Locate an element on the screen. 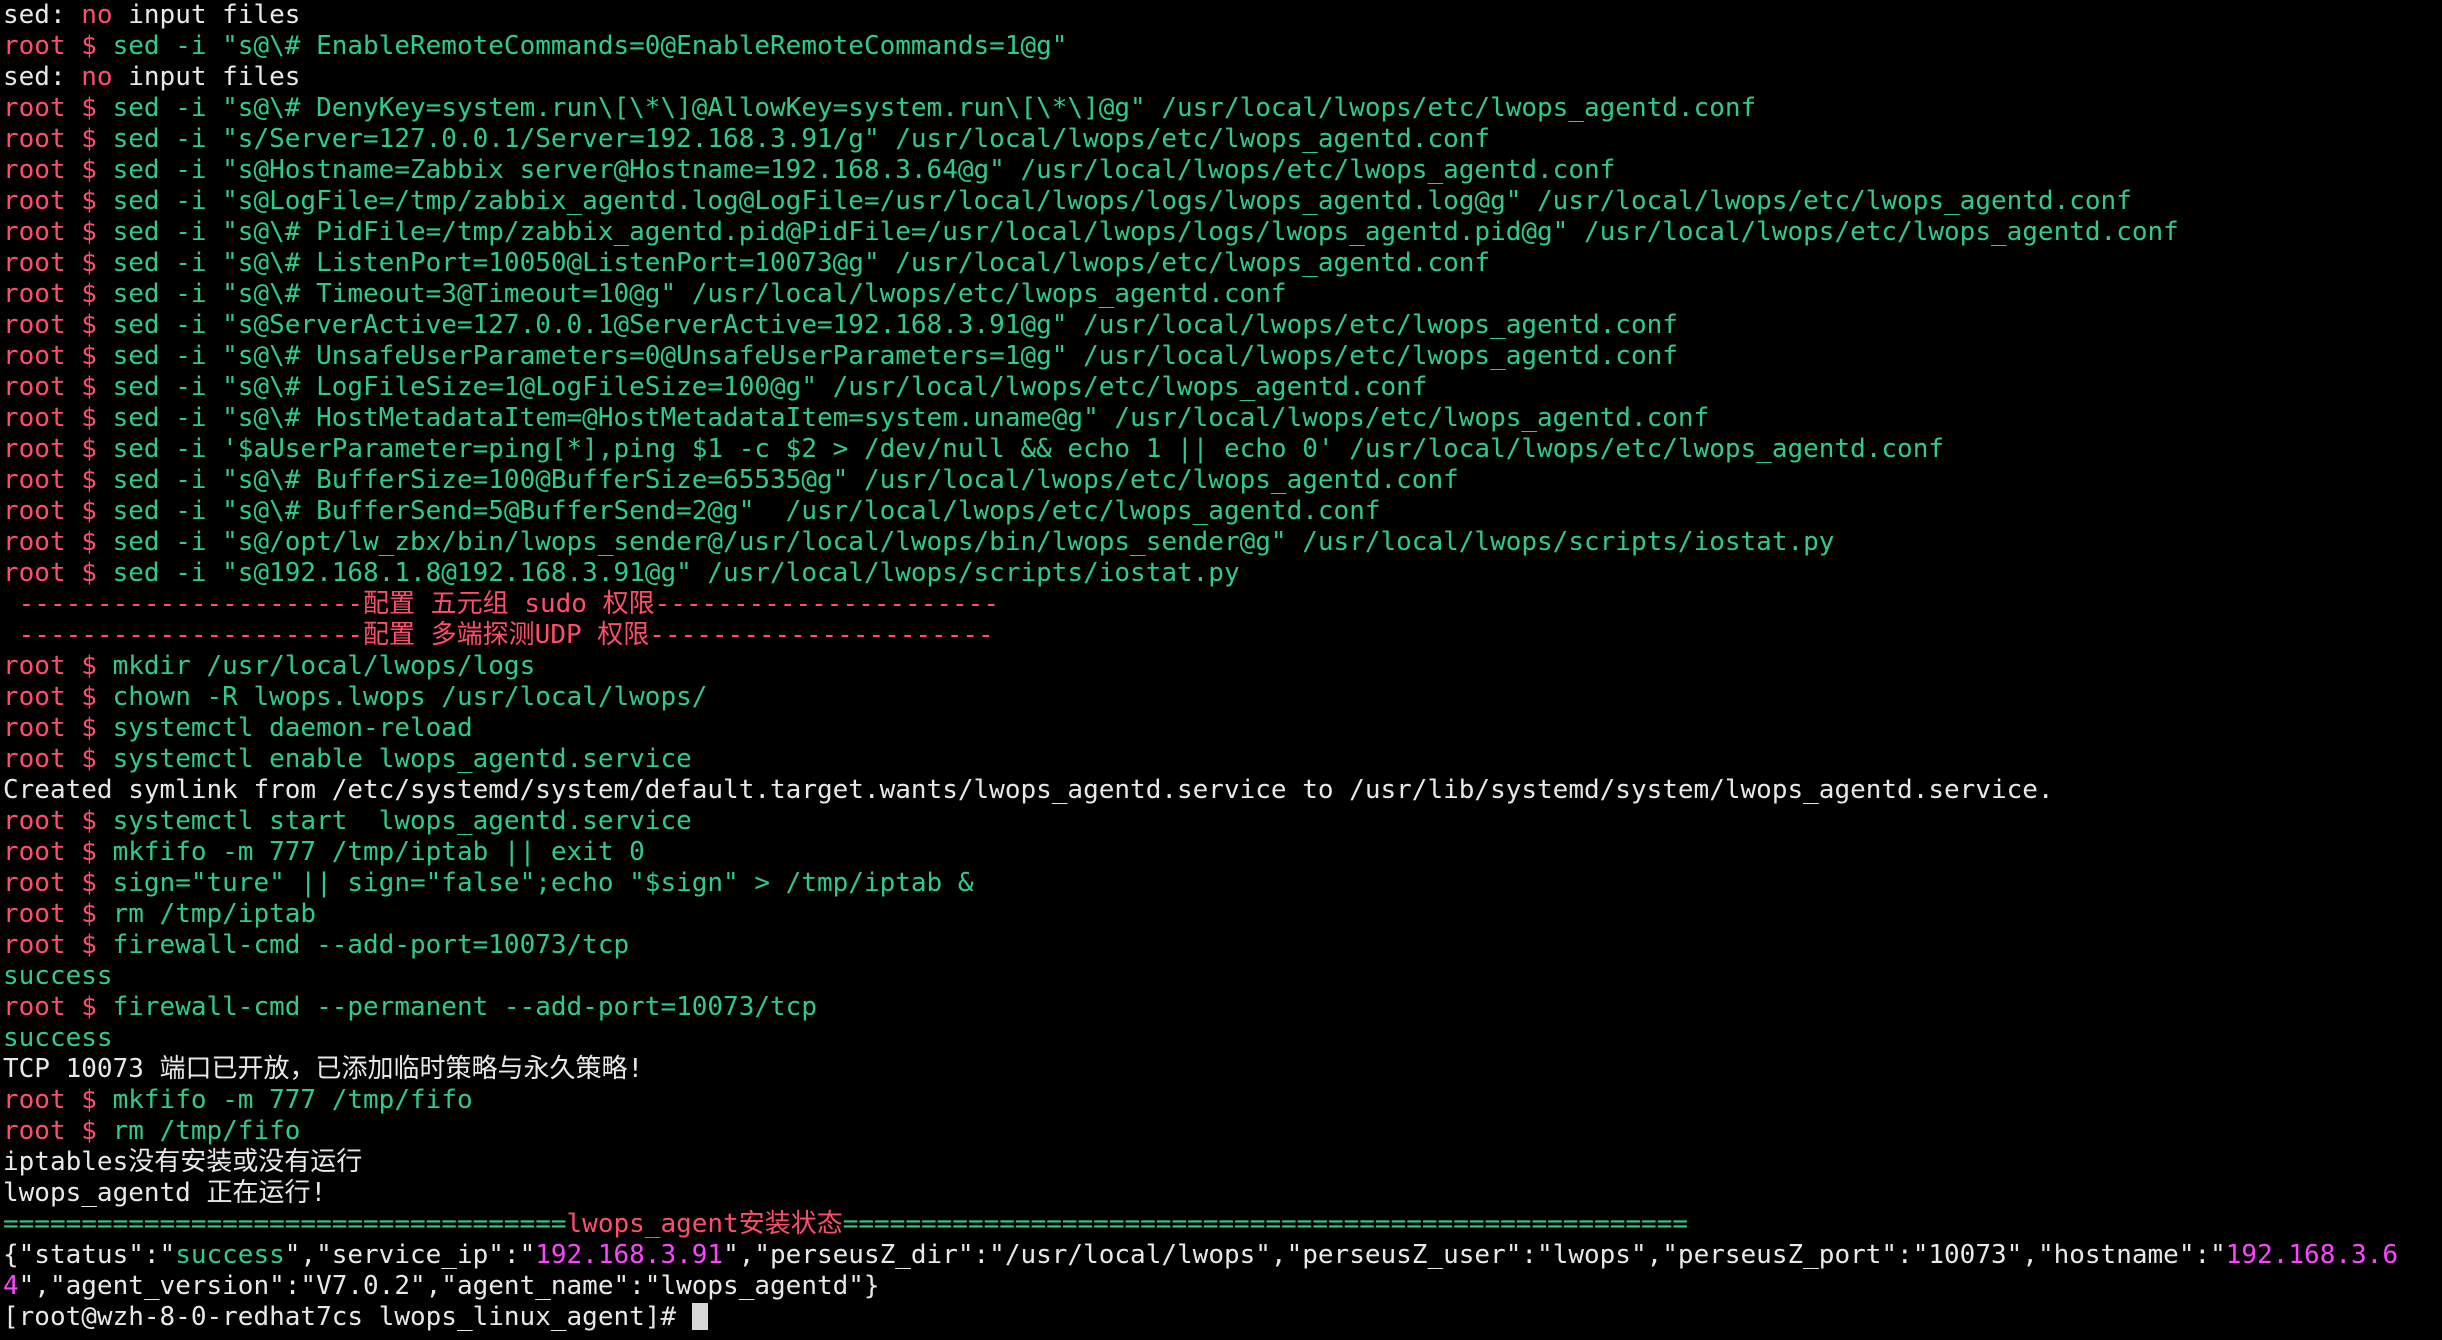 The width and height of the screenshot is (2442, 1340). terminal-text-segment: rm /tmp/iptab is located at coordinates (214, 914).